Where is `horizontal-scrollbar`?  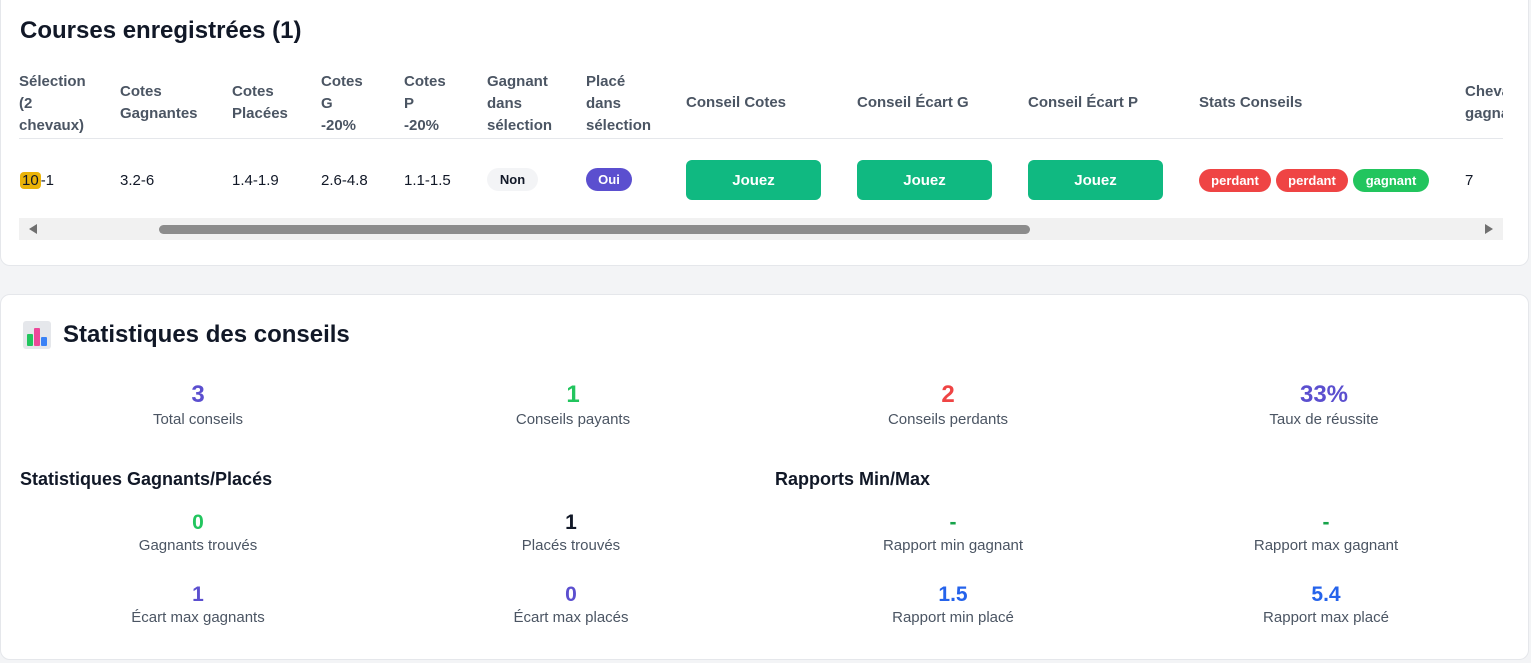 horizontal-scrollbar is located at coordinates (761, 229).